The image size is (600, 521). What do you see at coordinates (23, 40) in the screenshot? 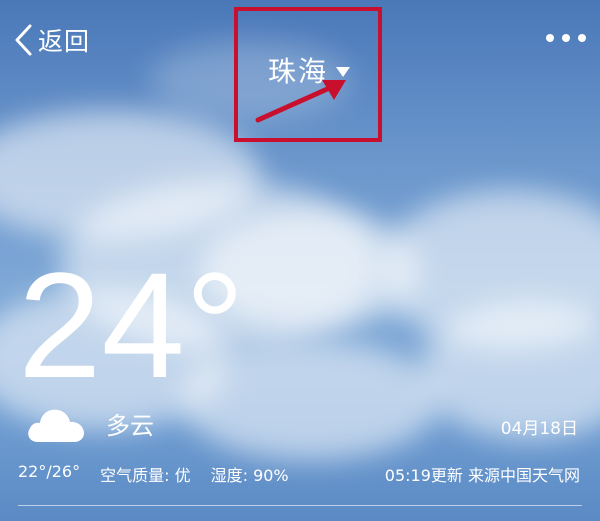
I see `chevron-left-icon` at bounding box center [23, 40].